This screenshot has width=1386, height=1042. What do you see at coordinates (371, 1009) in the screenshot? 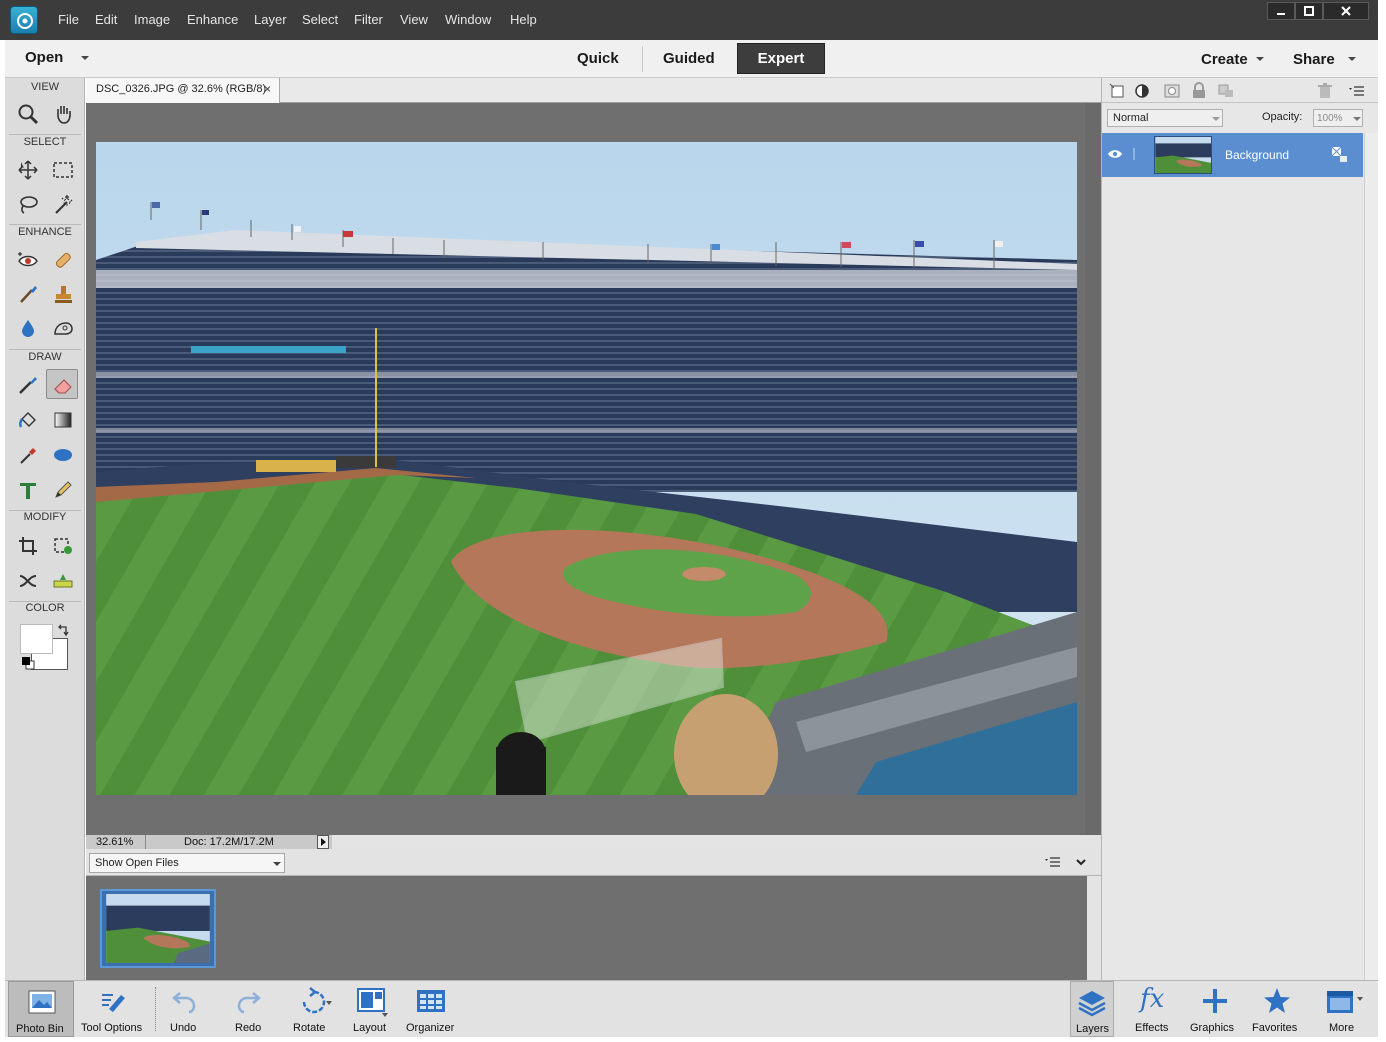
I see `layout-button: Layout` at bounding box center [371, 1009].